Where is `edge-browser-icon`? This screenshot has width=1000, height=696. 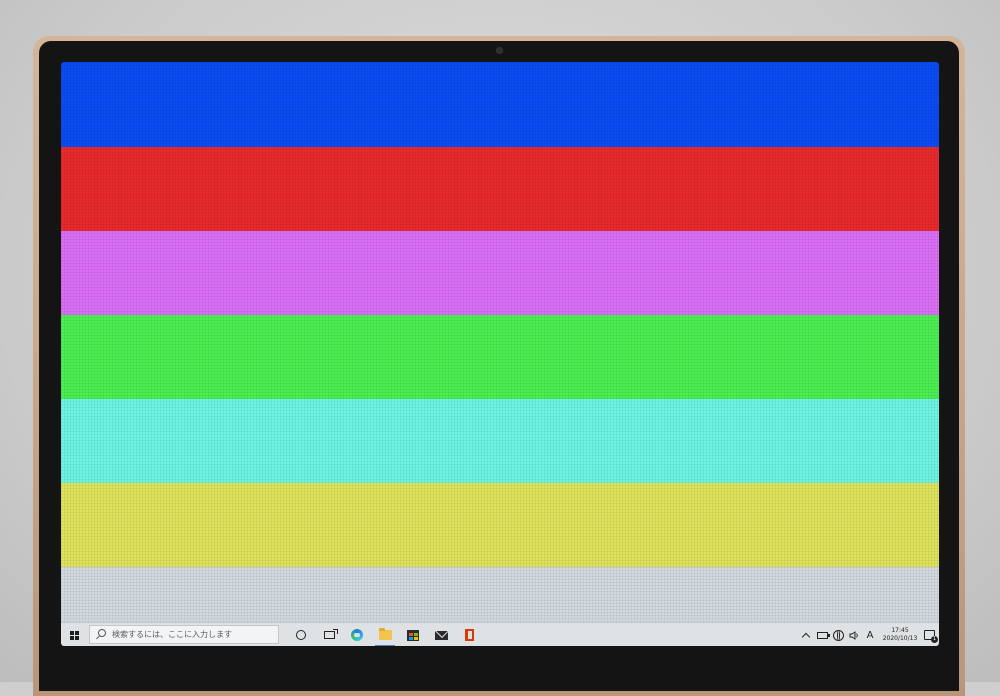 edge-browser-icon is located at coordinates (357, 635).